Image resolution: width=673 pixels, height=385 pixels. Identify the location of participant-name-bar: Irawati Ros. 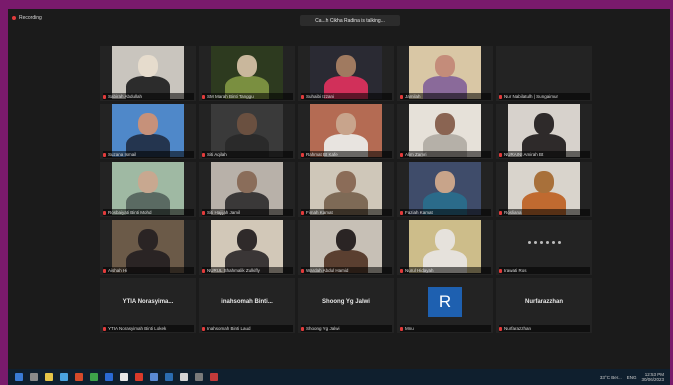
(544, 270).